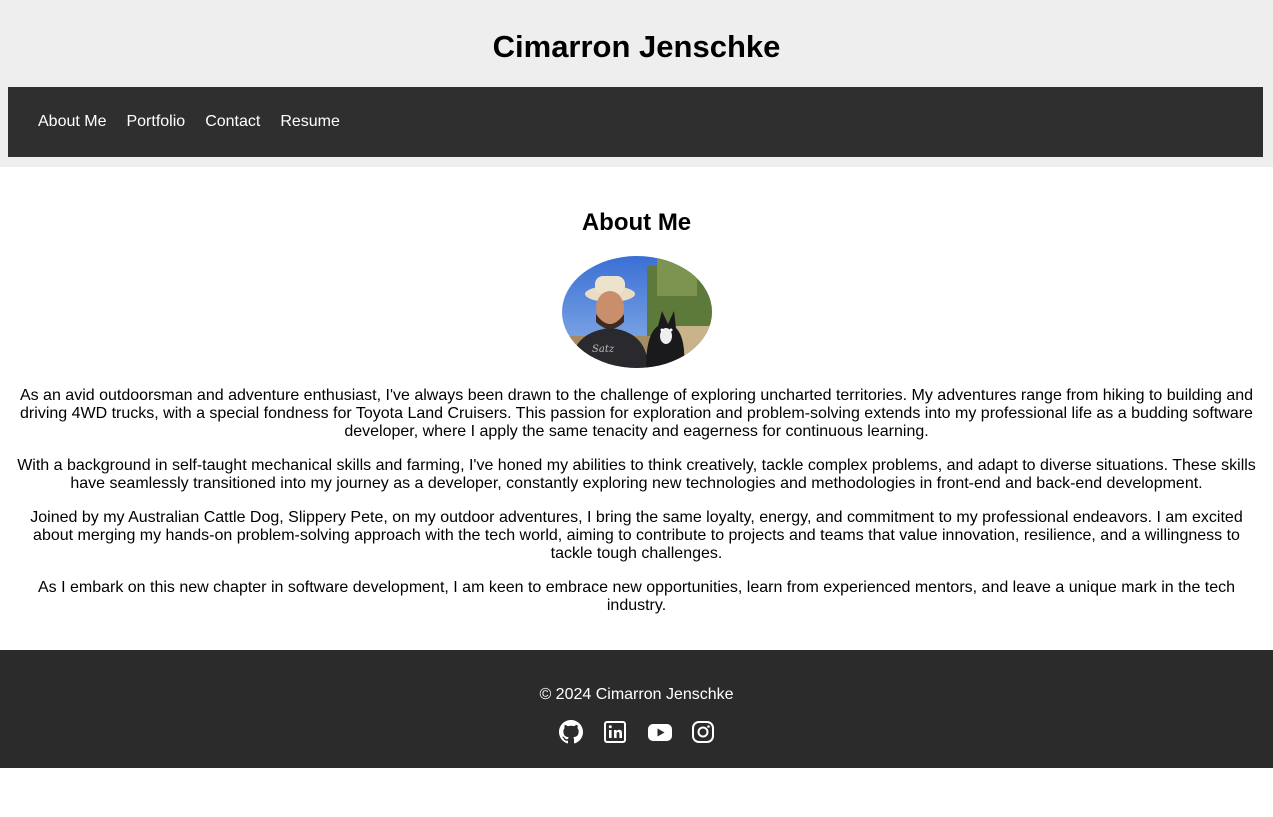 The image size is (1273, 817). I want to click on main-nav: About Me Portfolio Contact Resume, so click(635, 122).